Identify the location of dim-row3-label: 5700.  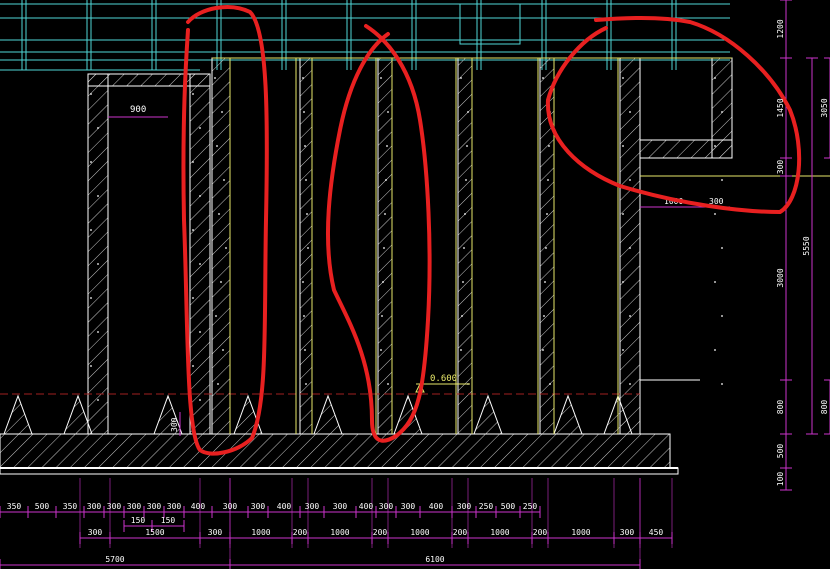
(114, 559).